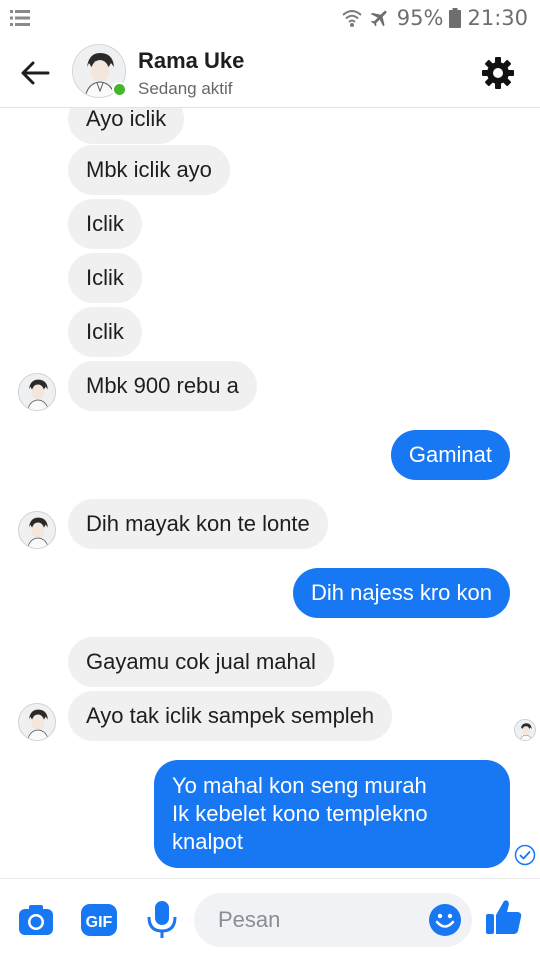 This screenshot has width=540, height=960. Describe the element at coordinates (498, 73) in the screenshot. I see `gear-icon` at that location.